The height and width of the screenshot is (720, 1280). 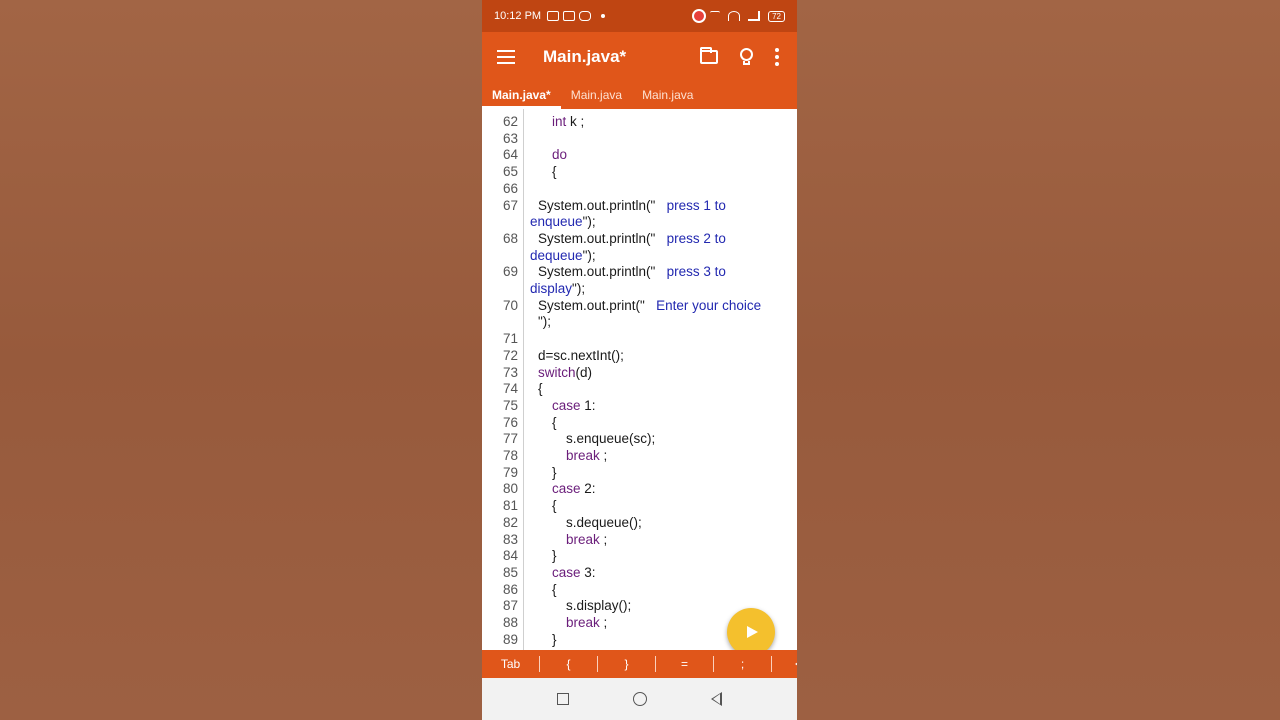 I want to click on status-time: 10:12 PM, so click(x=518, y=16).